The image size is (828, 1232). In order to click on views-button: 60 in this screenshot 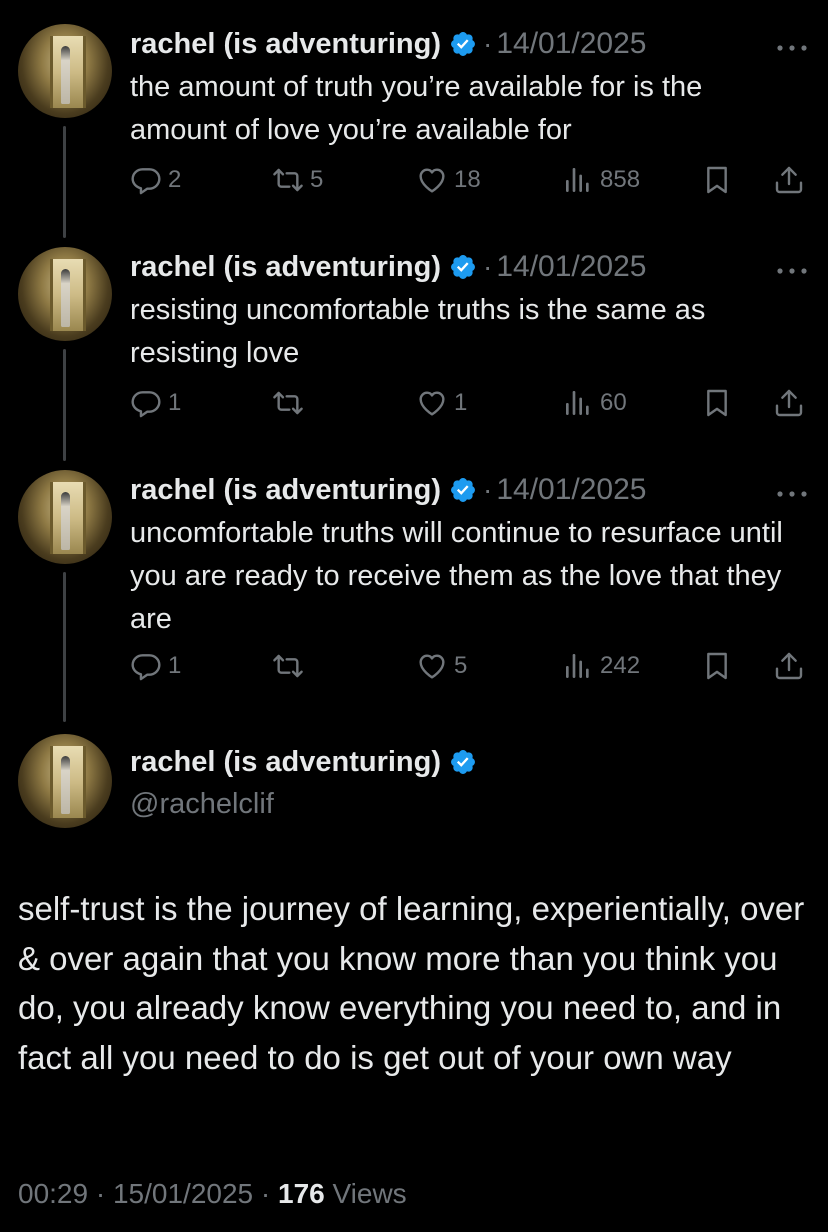, I will do `click(594, 403)`.